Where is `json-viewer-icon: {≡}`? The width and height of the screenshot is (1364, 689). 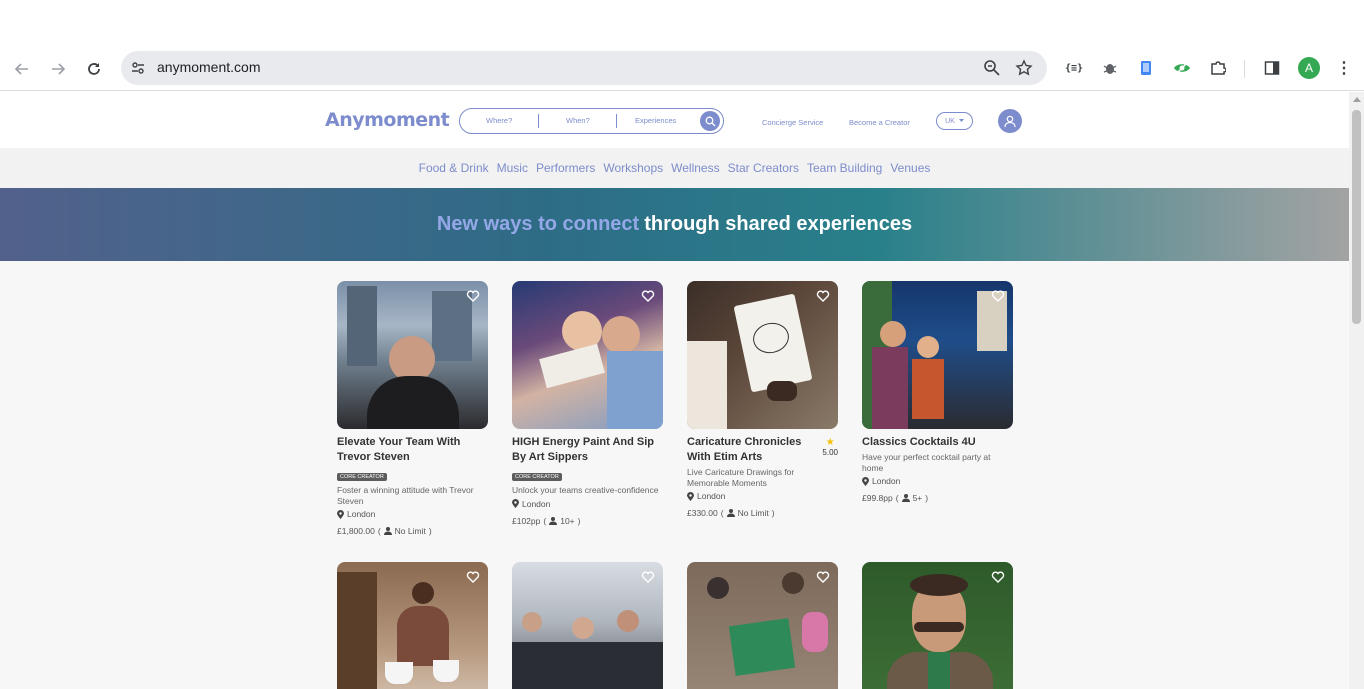
json-viewer-icon: {≡} is located at coordinates (1074, 68).